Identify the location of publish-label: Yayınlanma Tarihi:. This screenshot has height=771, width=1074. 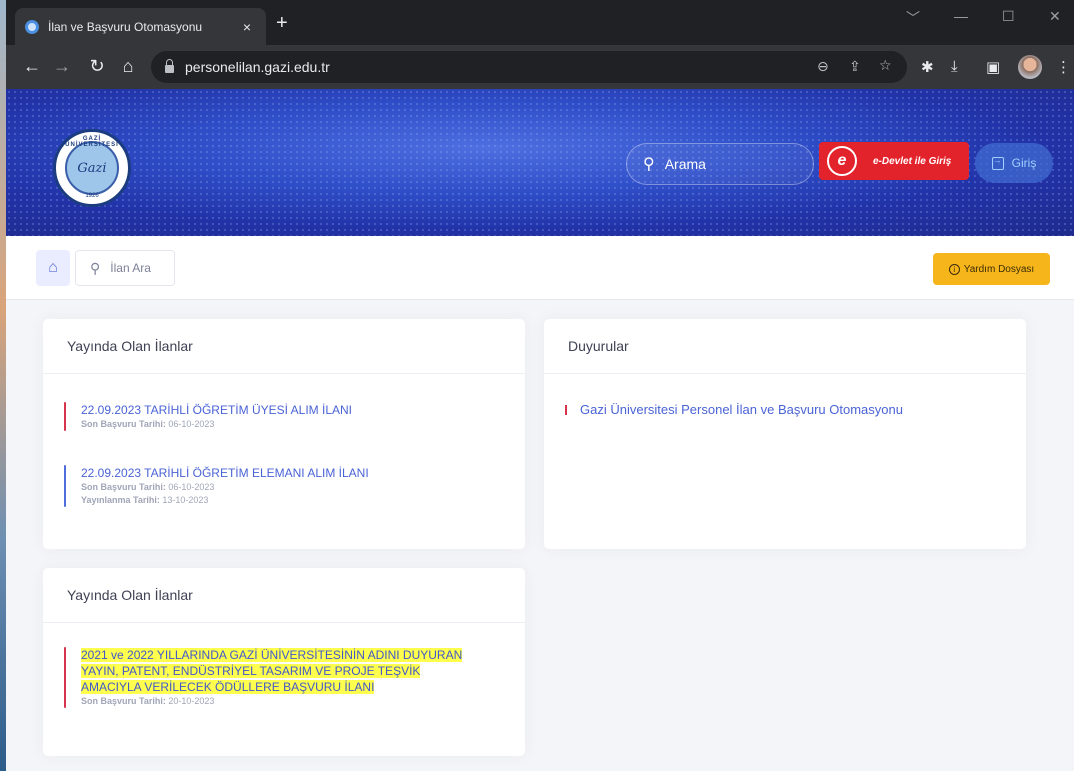
(120, 500).